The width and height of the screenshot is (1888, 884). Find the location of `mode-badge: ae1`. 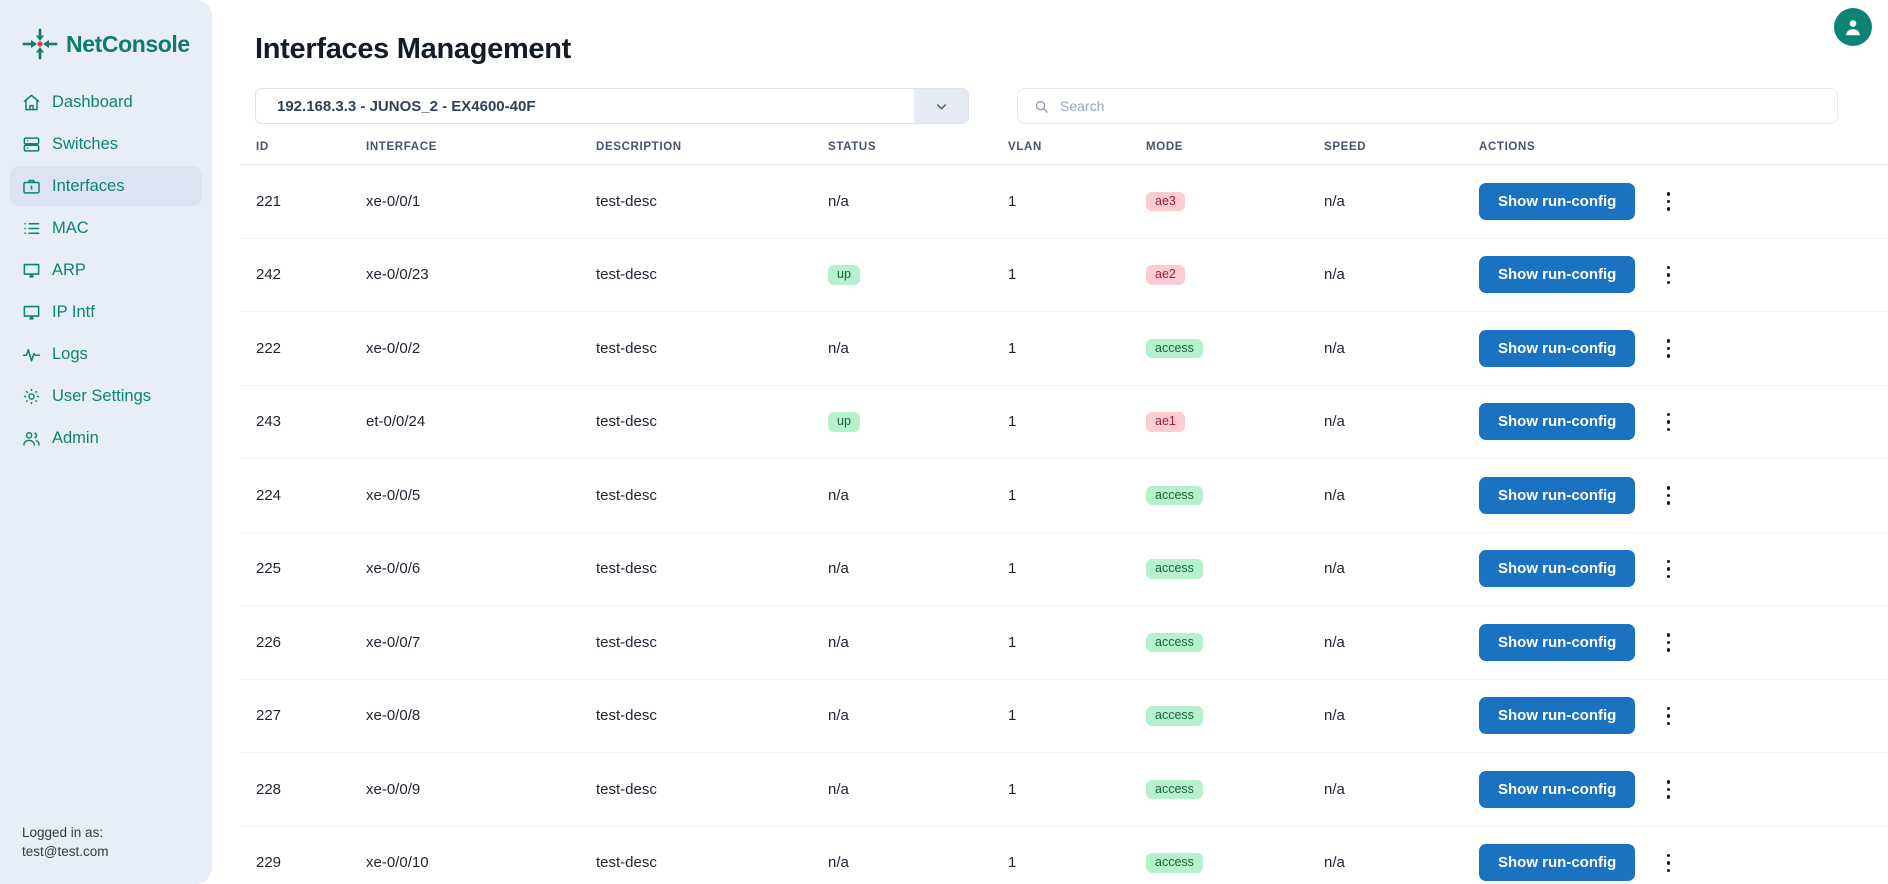

mode-badge: ae1 is located at coordinates (1165, 422).